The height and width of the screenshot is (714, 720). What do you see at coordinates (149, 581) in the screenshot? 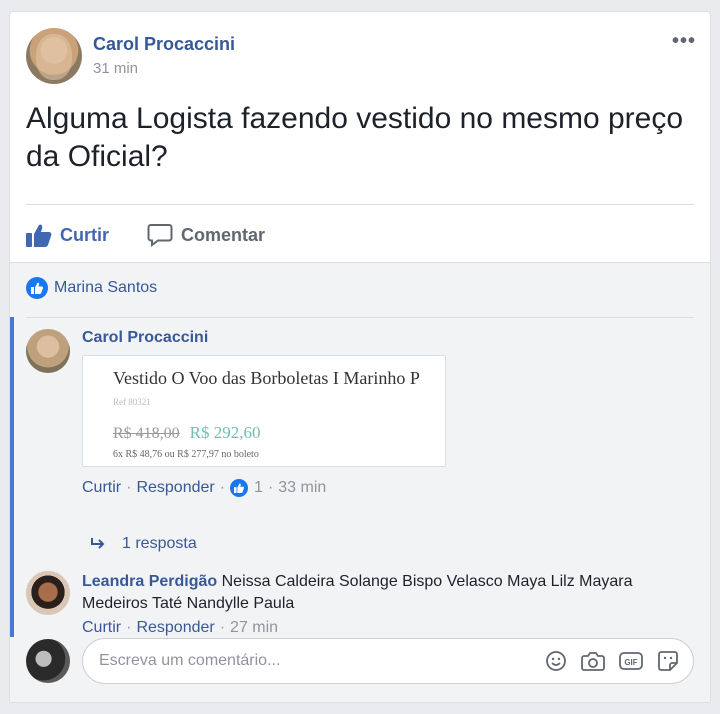
I see `comment-author: Leandra Perdigão` at bounding box center [149, 581].